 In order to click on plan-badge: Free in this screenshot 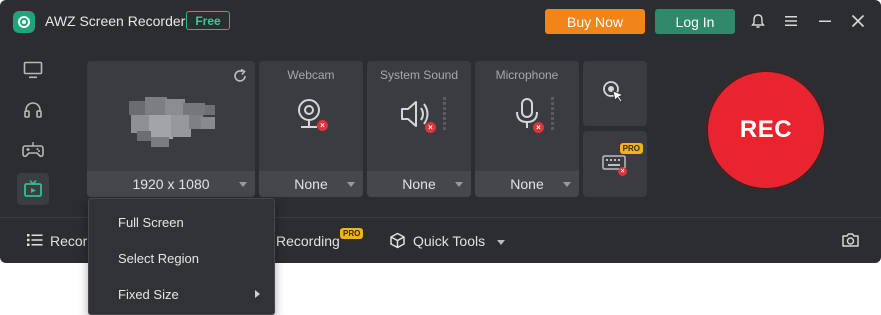, I will do `click(208, 20)`.